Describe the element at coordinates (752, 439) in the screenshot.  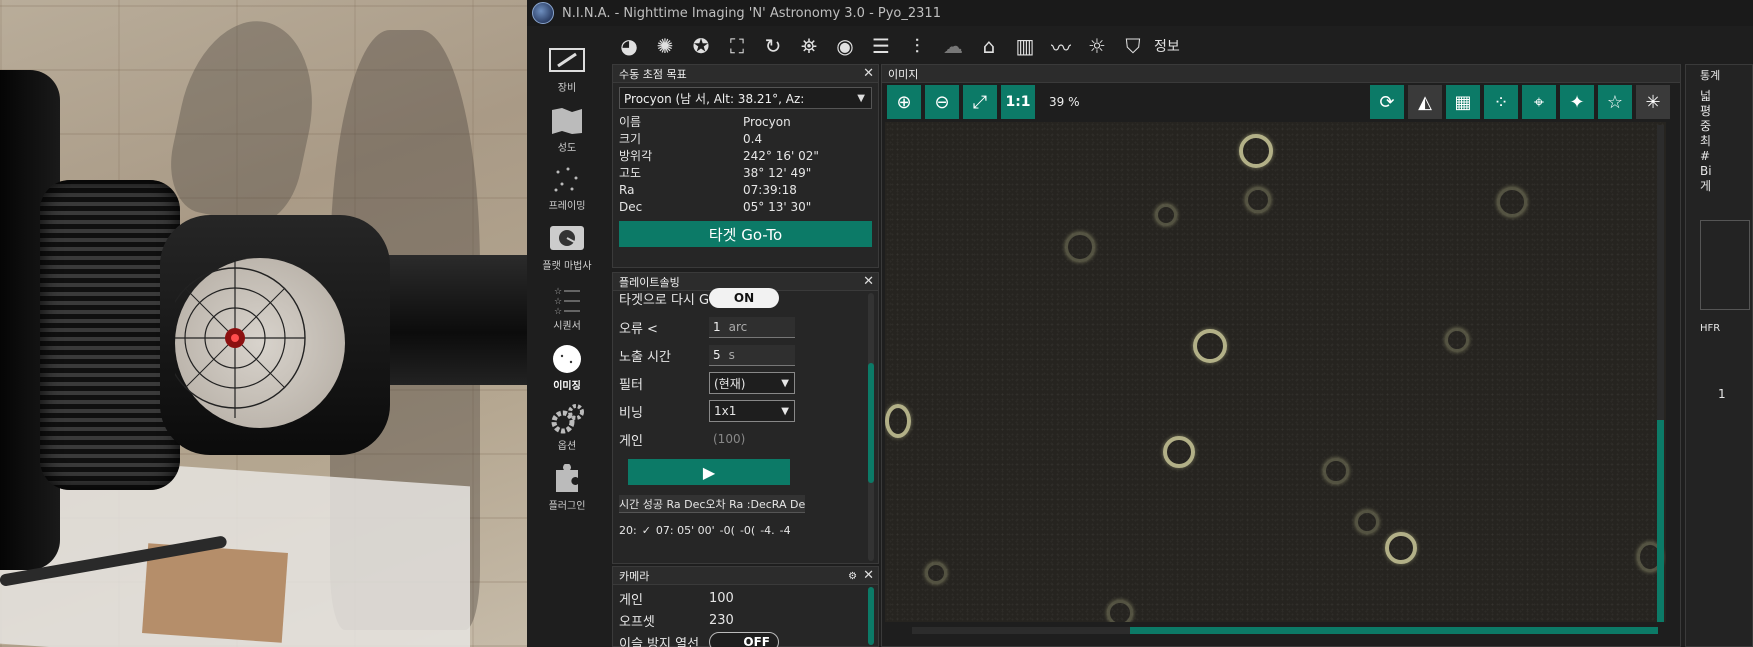
I see `gain-input: (100)` at that location.